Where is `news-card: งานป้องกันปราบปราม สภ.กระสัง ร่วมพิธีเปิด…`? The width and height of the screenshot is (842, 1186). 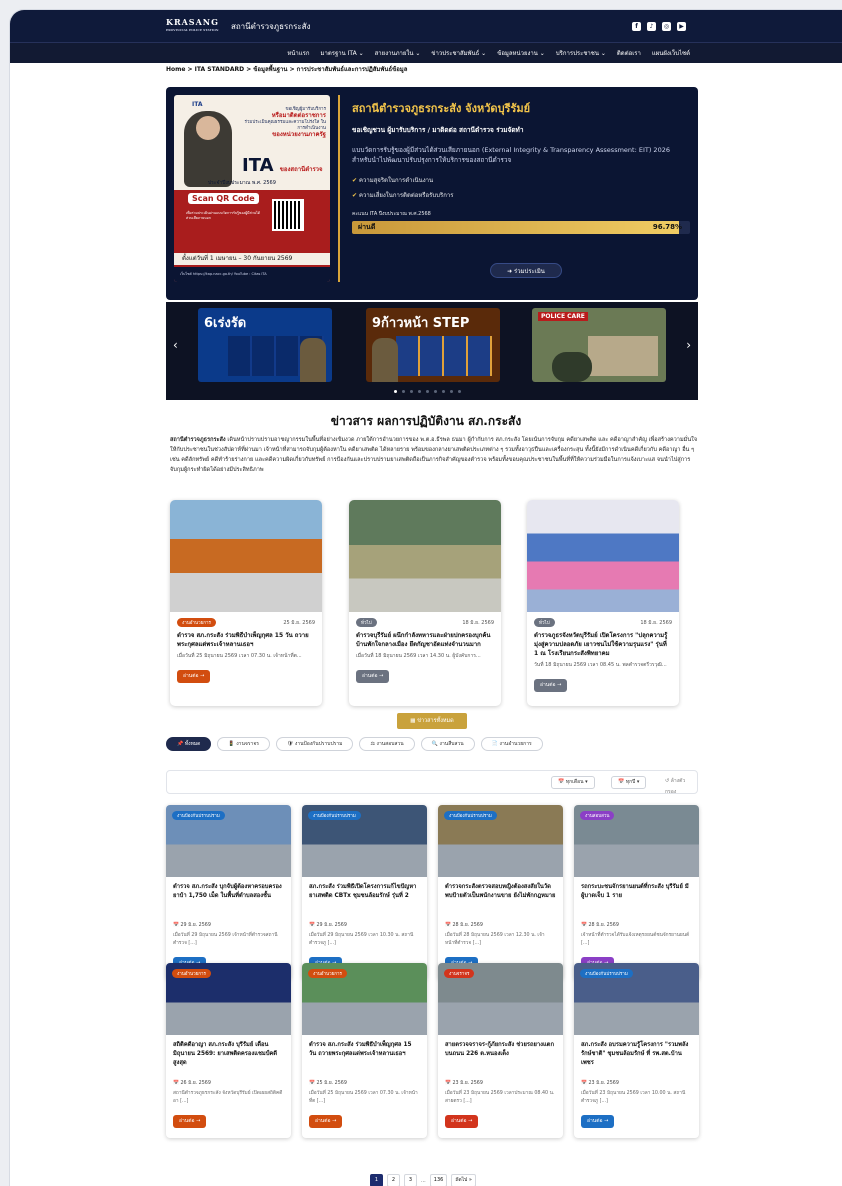
news-card: งานป้องกันปราบปราม สภ.กระสัง ร่วมพิธีเปิด… is located at coordinates (364, 892).